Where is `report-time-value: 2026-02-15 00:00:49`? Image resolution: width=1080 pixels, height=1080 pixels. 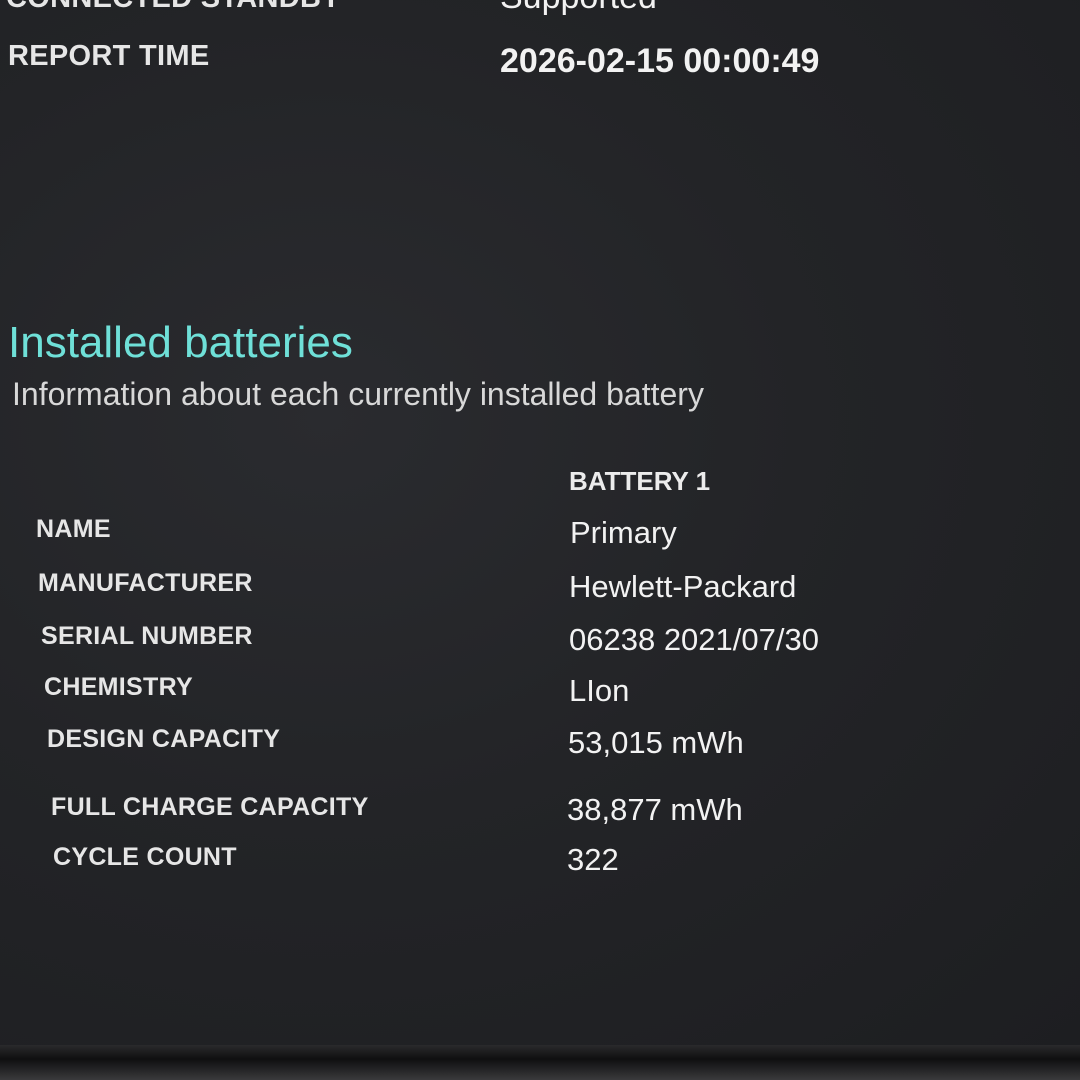 report-time-value: 2026-02-15 00:00:49 is located at coordinates (660, 61).